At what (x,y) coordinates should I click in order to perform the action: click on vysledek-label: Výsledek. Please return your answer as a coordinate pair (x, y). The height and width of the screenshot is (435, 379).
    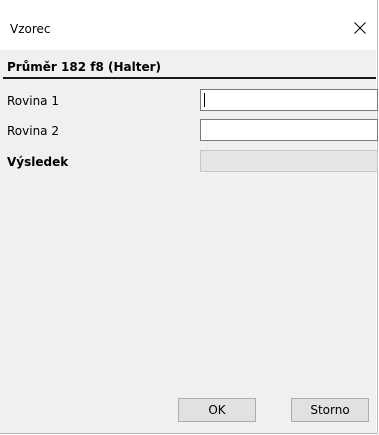
    Looking at the image, I should click on (38, 162).